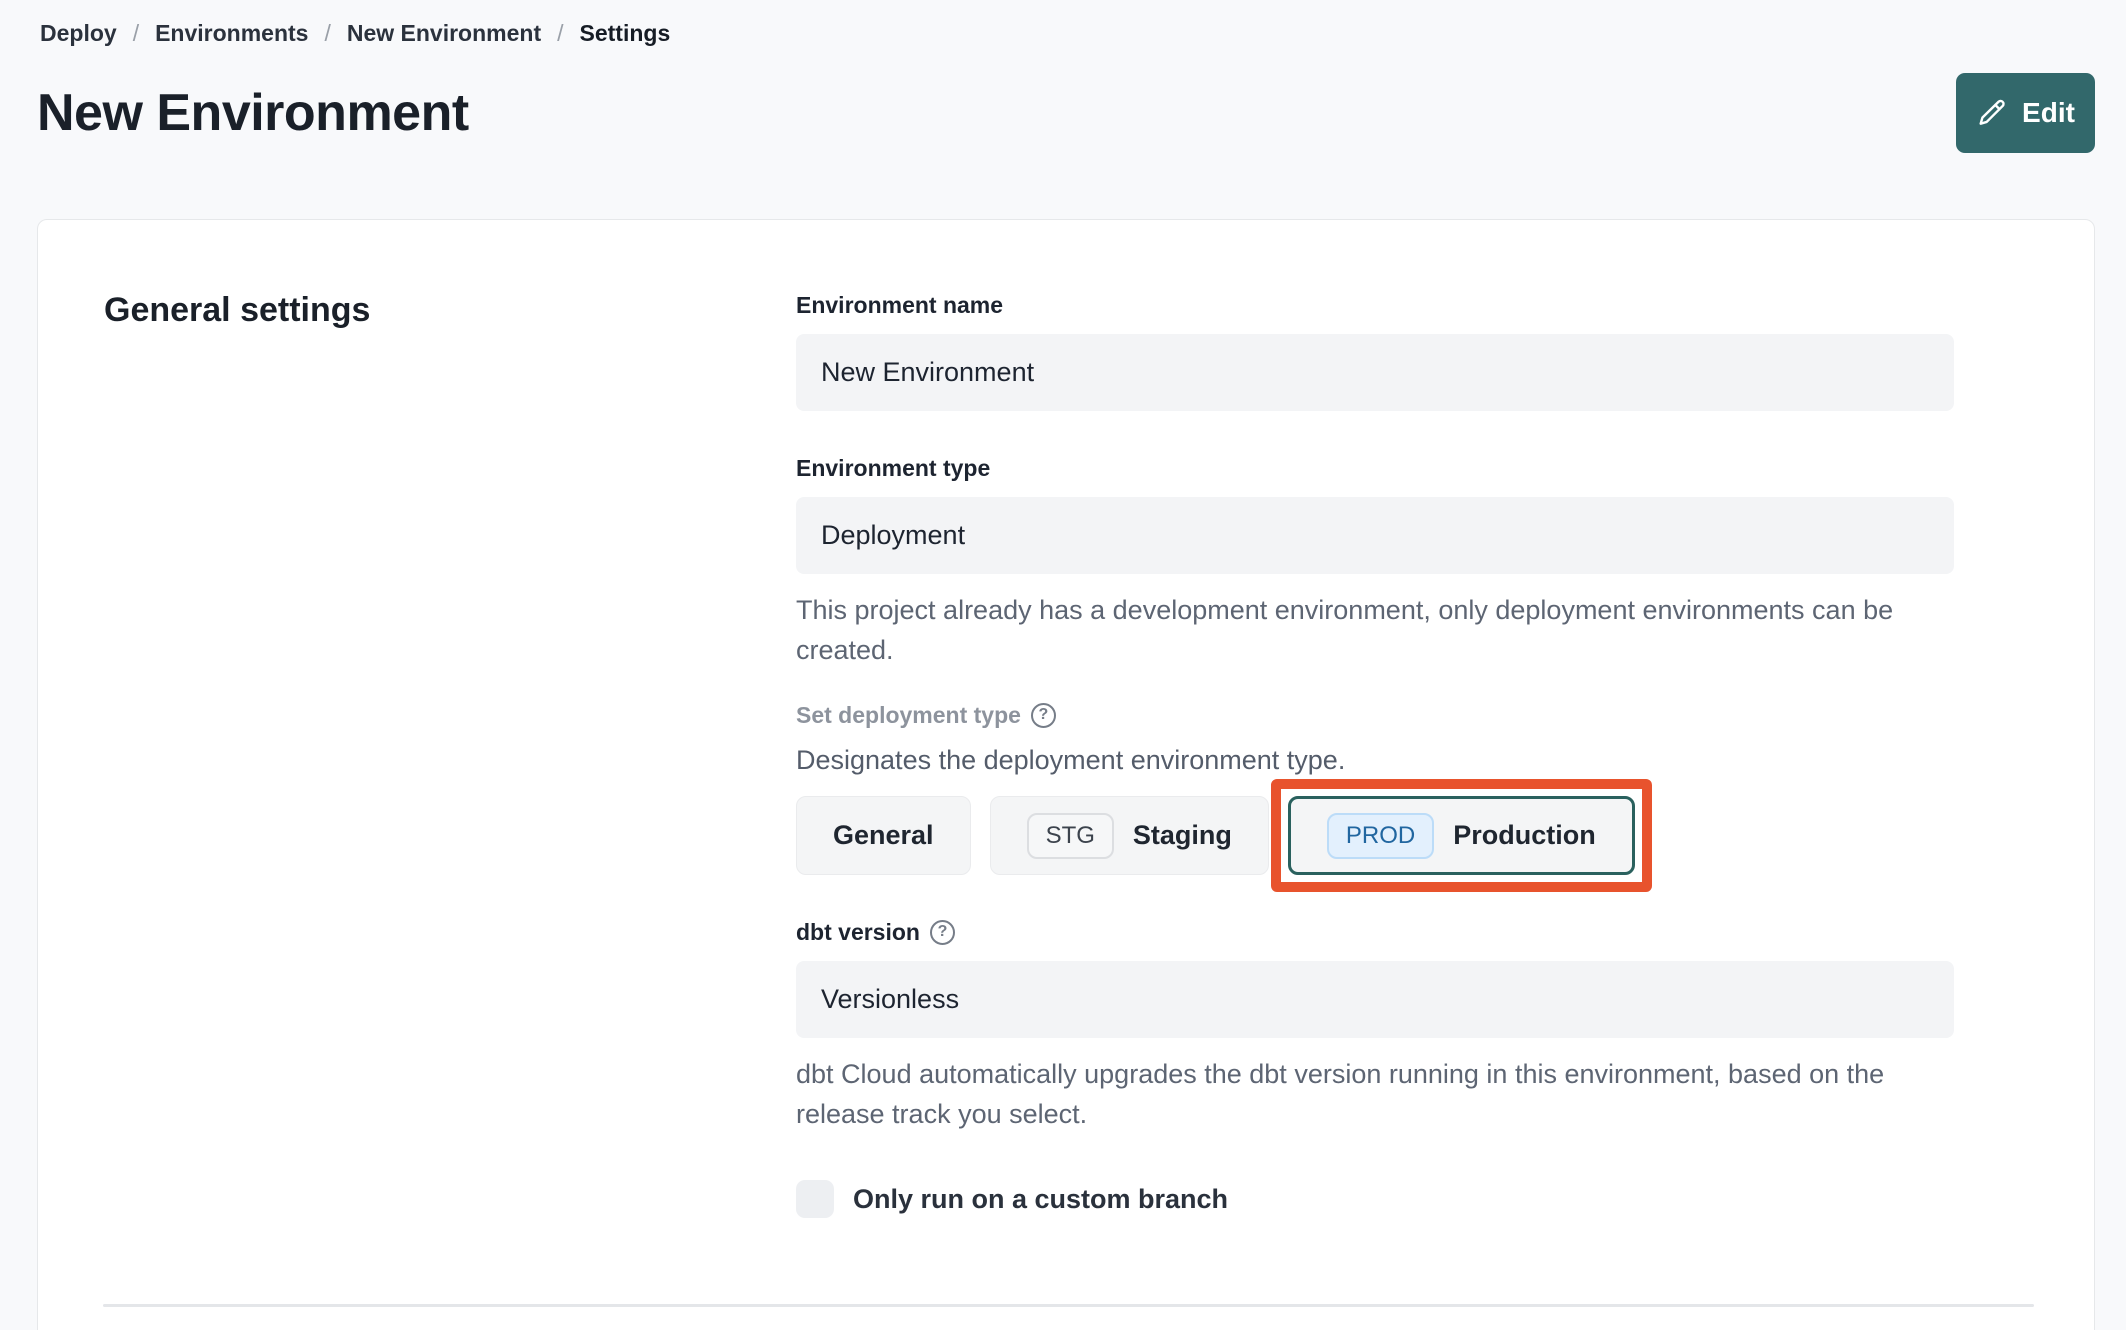 Image resolution: width=2126 pixels, height=1330 pixels. I want to click on environment-name-label: Environment name, so click(900, 305).